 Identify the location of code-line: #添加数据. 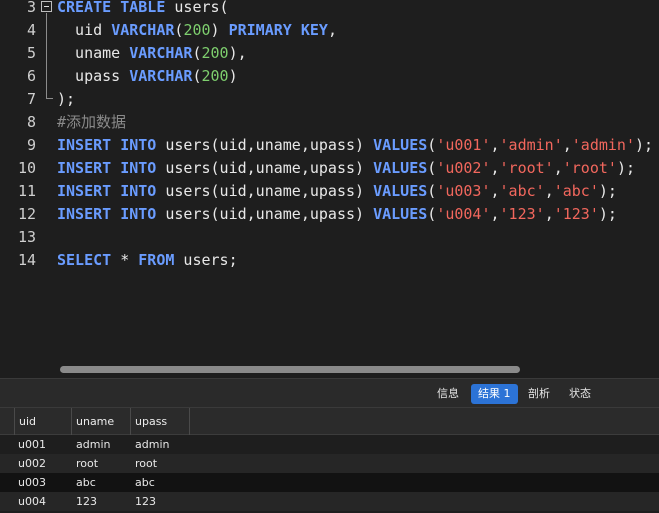
(91, 122).